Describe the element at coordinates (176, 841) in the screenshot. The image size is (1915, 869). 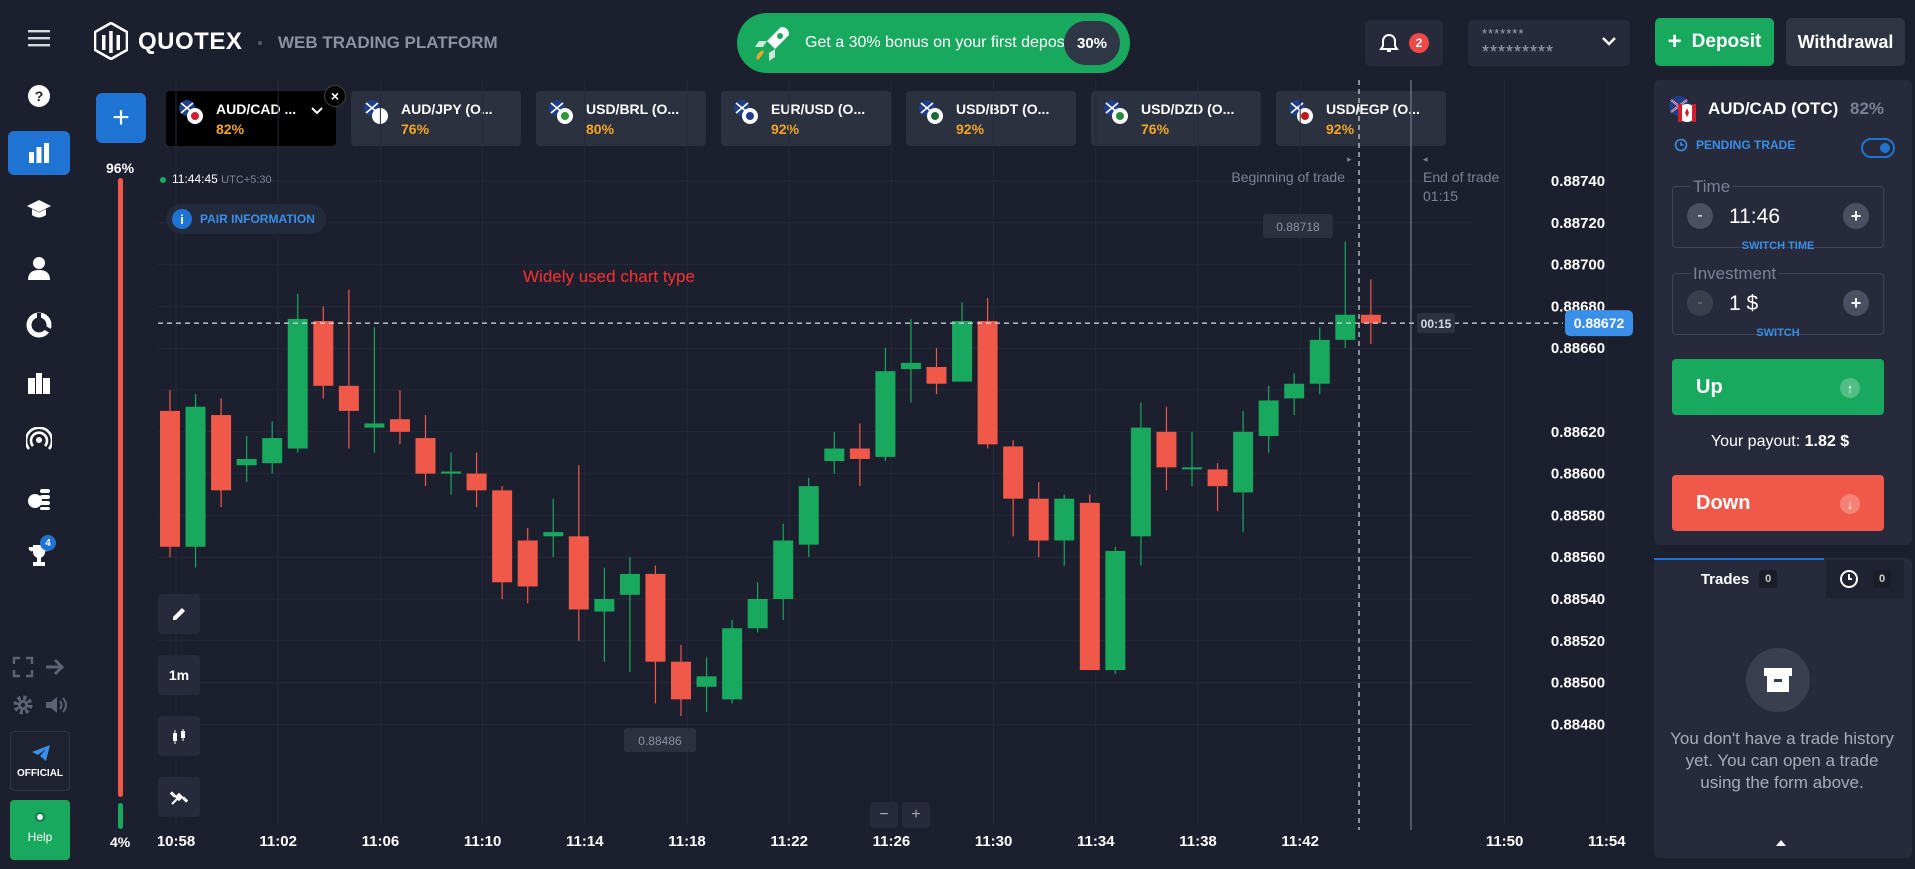
I see `x-axis-tick-label: 10:58` at that location.